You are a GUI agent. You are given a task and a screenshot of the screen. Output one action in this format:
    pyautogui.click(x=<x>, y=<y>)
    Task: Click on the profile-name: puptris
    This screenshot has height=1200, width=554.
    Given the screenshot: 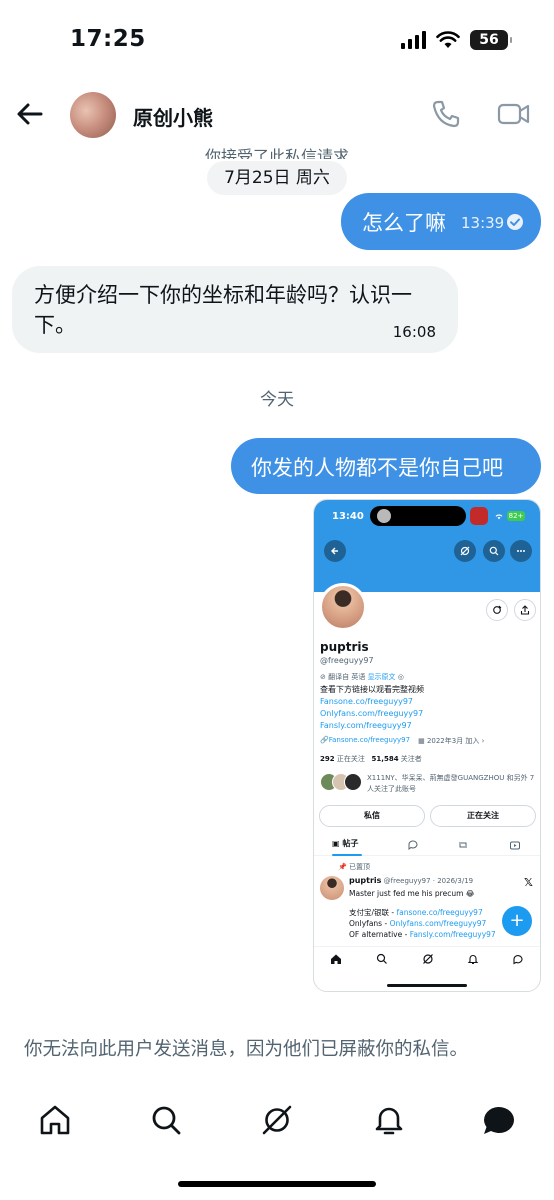 What is the action you would take?
    pyautogui.click(x=344, y=647)
    